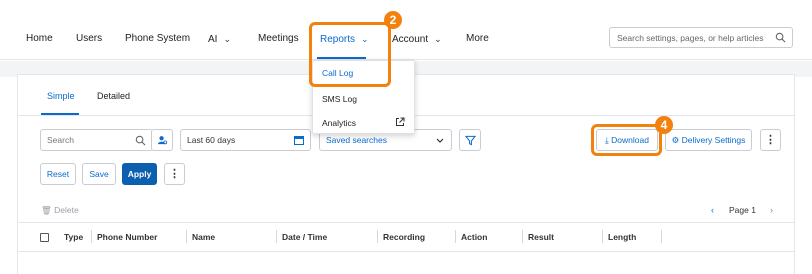 The height and width of the screenshot is (274, 812). I want to click on nav-home: Home, so click(39, 39).